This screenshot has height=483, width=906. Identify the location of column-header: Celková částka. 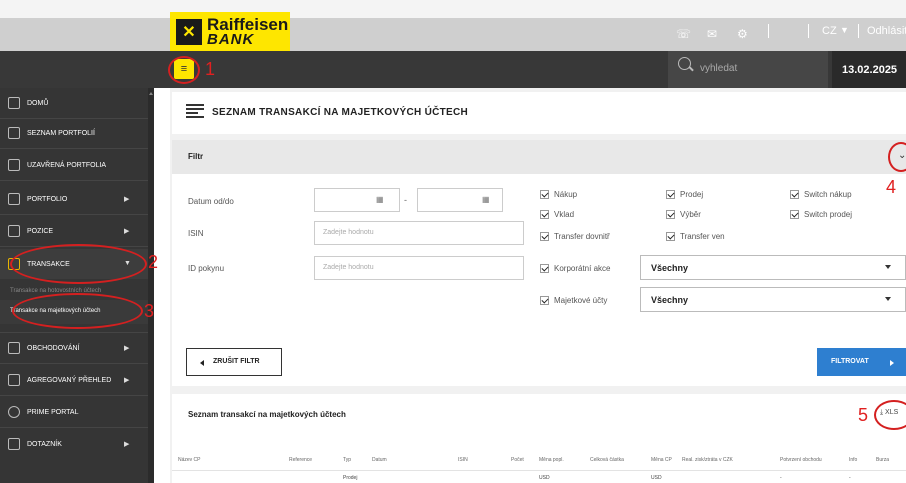
(607, 460).